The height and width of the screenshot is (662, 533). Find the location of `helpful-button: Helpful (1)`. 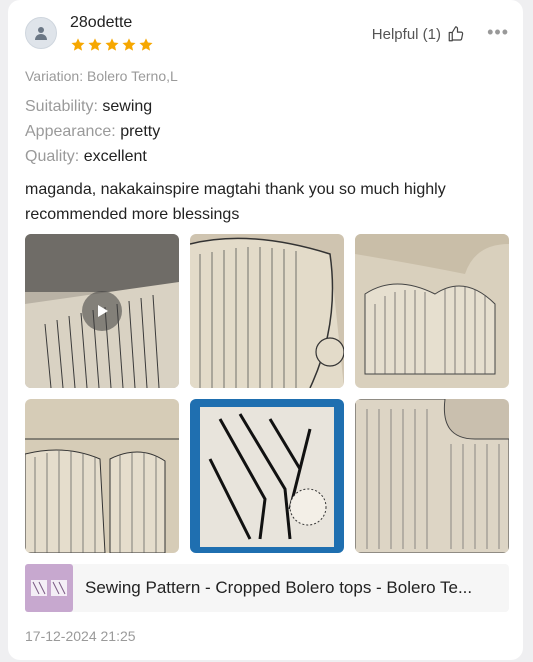

helpful-button: Helpful (1) is located at coordinates (418, 34).